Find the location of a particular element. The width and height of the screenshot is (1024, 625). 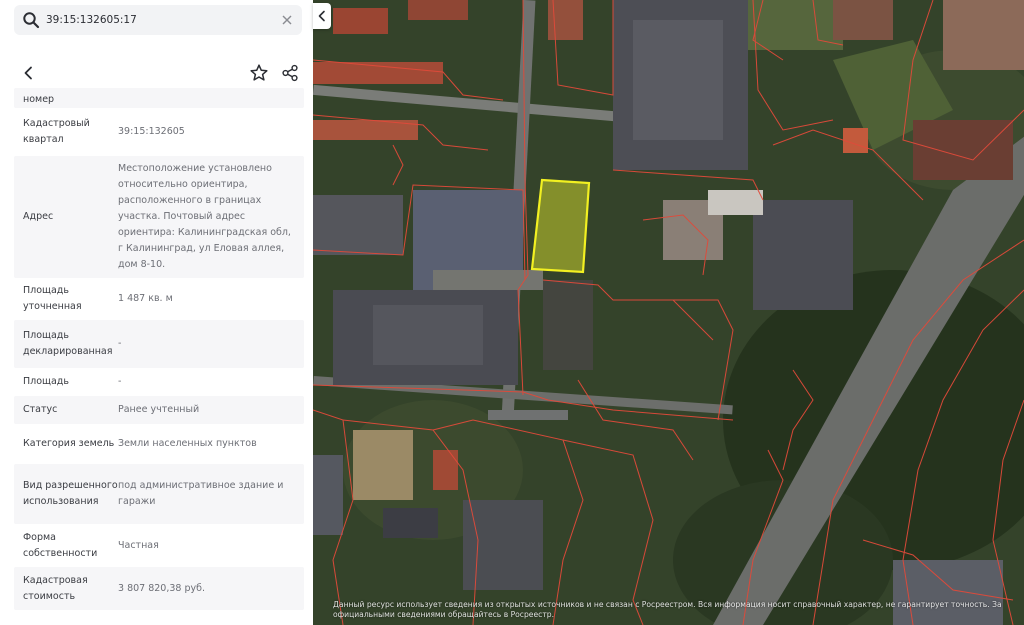

detail-row-number: номер is located at coordinates (159, 98).